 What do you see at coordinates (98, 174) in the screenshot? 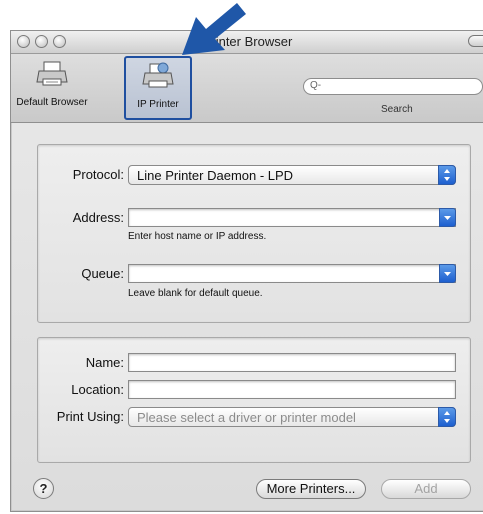
I see `protocol-label: Protocol:` at bounding box center [98, 174].